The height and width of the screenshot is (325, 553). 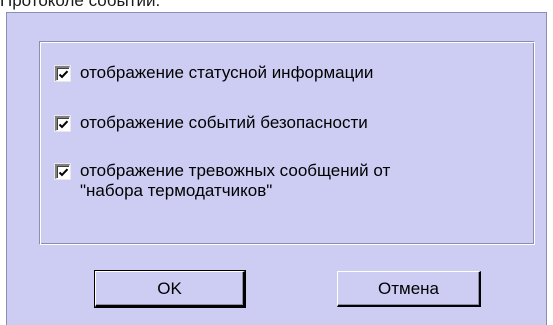 I want to click on option-status-info: отображение статусной информации, so click(x=214, y=73).